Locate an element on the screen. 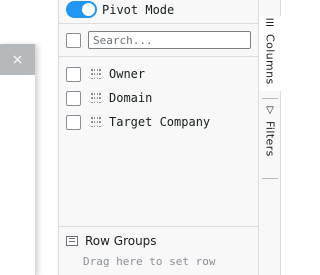 The image size is (320, 275). close-icon: × is located at coordinates (18, 60).